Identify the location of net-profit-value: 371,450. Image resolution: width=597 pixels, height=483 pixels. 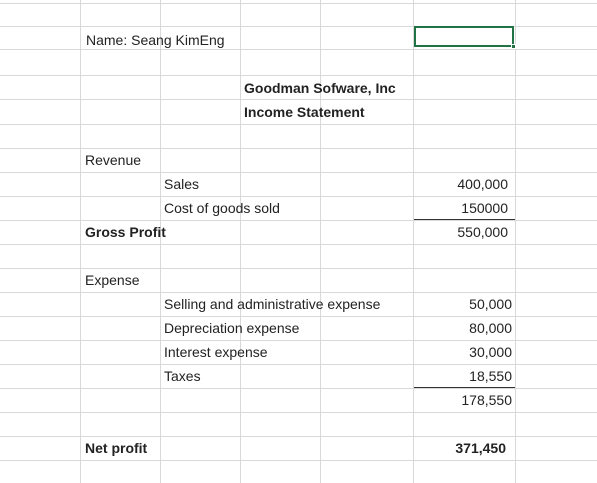
(463, 448).